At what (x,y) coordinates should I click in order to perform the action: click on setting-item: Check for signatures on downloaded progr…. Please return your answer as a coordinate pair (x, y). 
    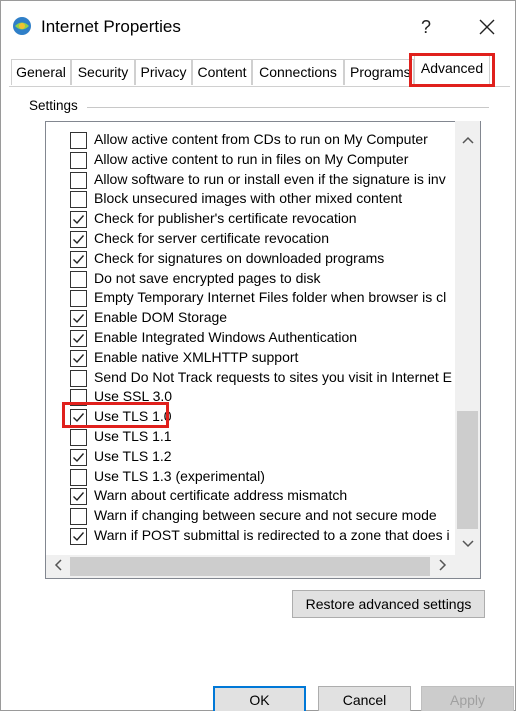
    Looking at the image, I should click on (251, 259).